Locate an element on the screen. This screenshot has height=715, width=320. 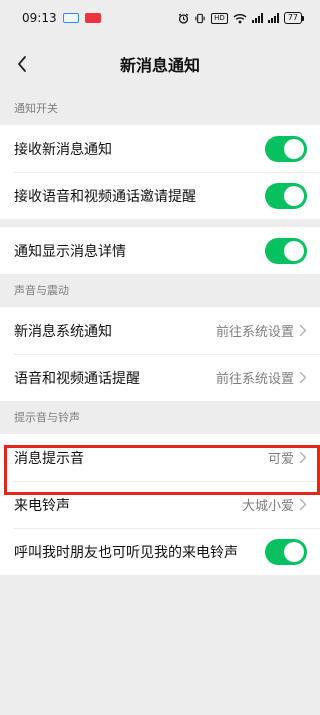
battery-icon: 77 is located at coordinates (294, 18).